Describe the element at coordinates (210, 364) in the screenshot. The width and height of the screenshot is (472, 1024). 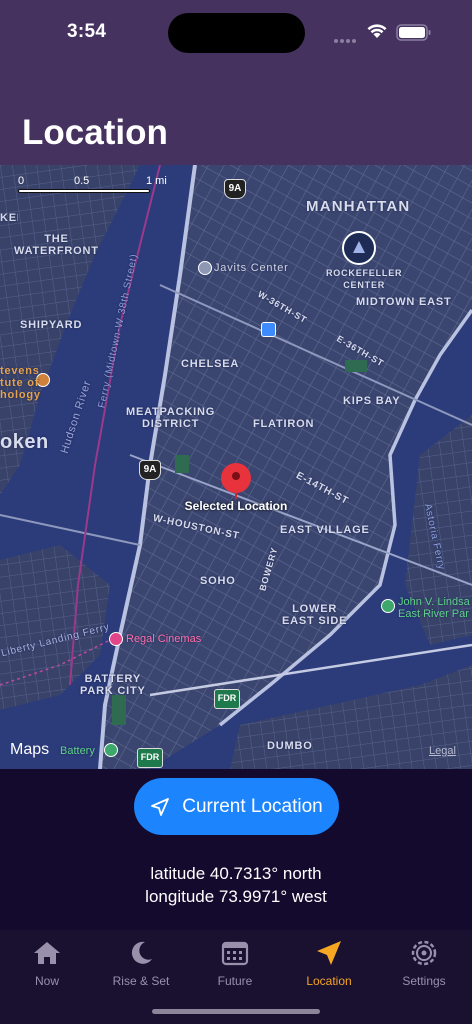
I see `label-chelsea: CHELSEA` at that location.